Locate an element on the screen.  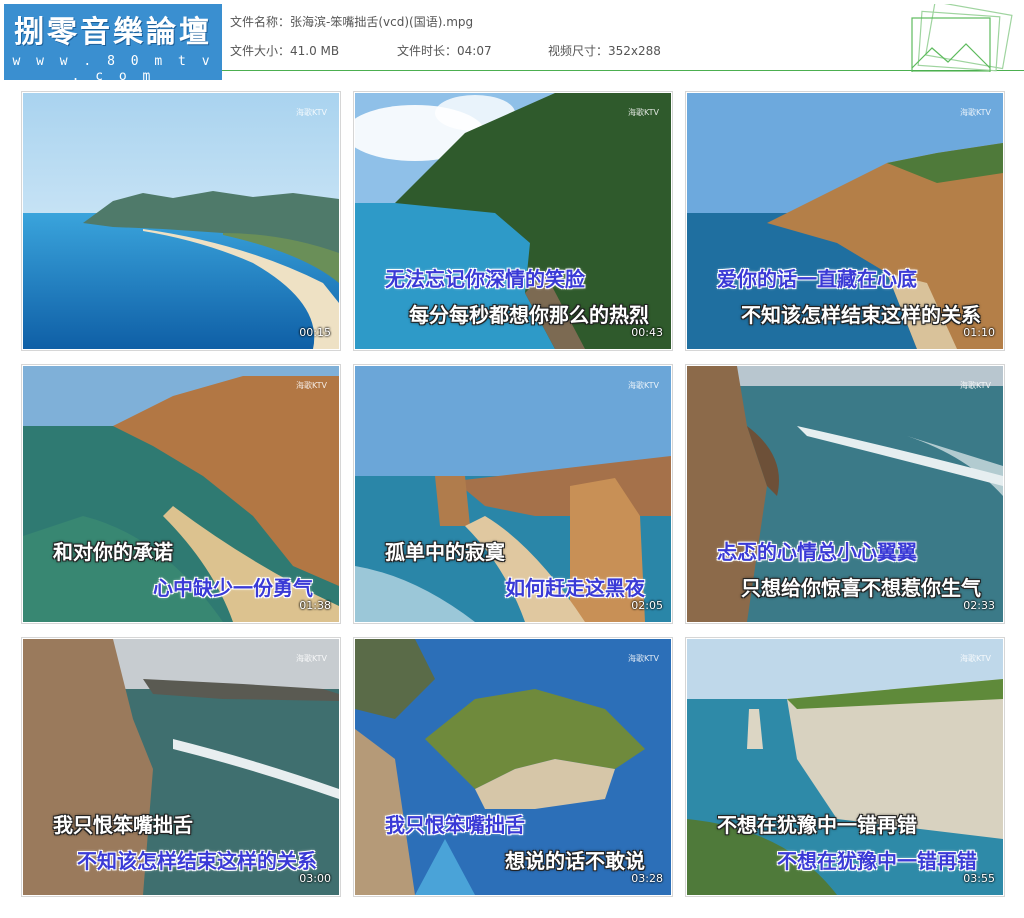
lyric-line-2: 不想在犹豫中一错再错 is located at coordinates (877, 861).